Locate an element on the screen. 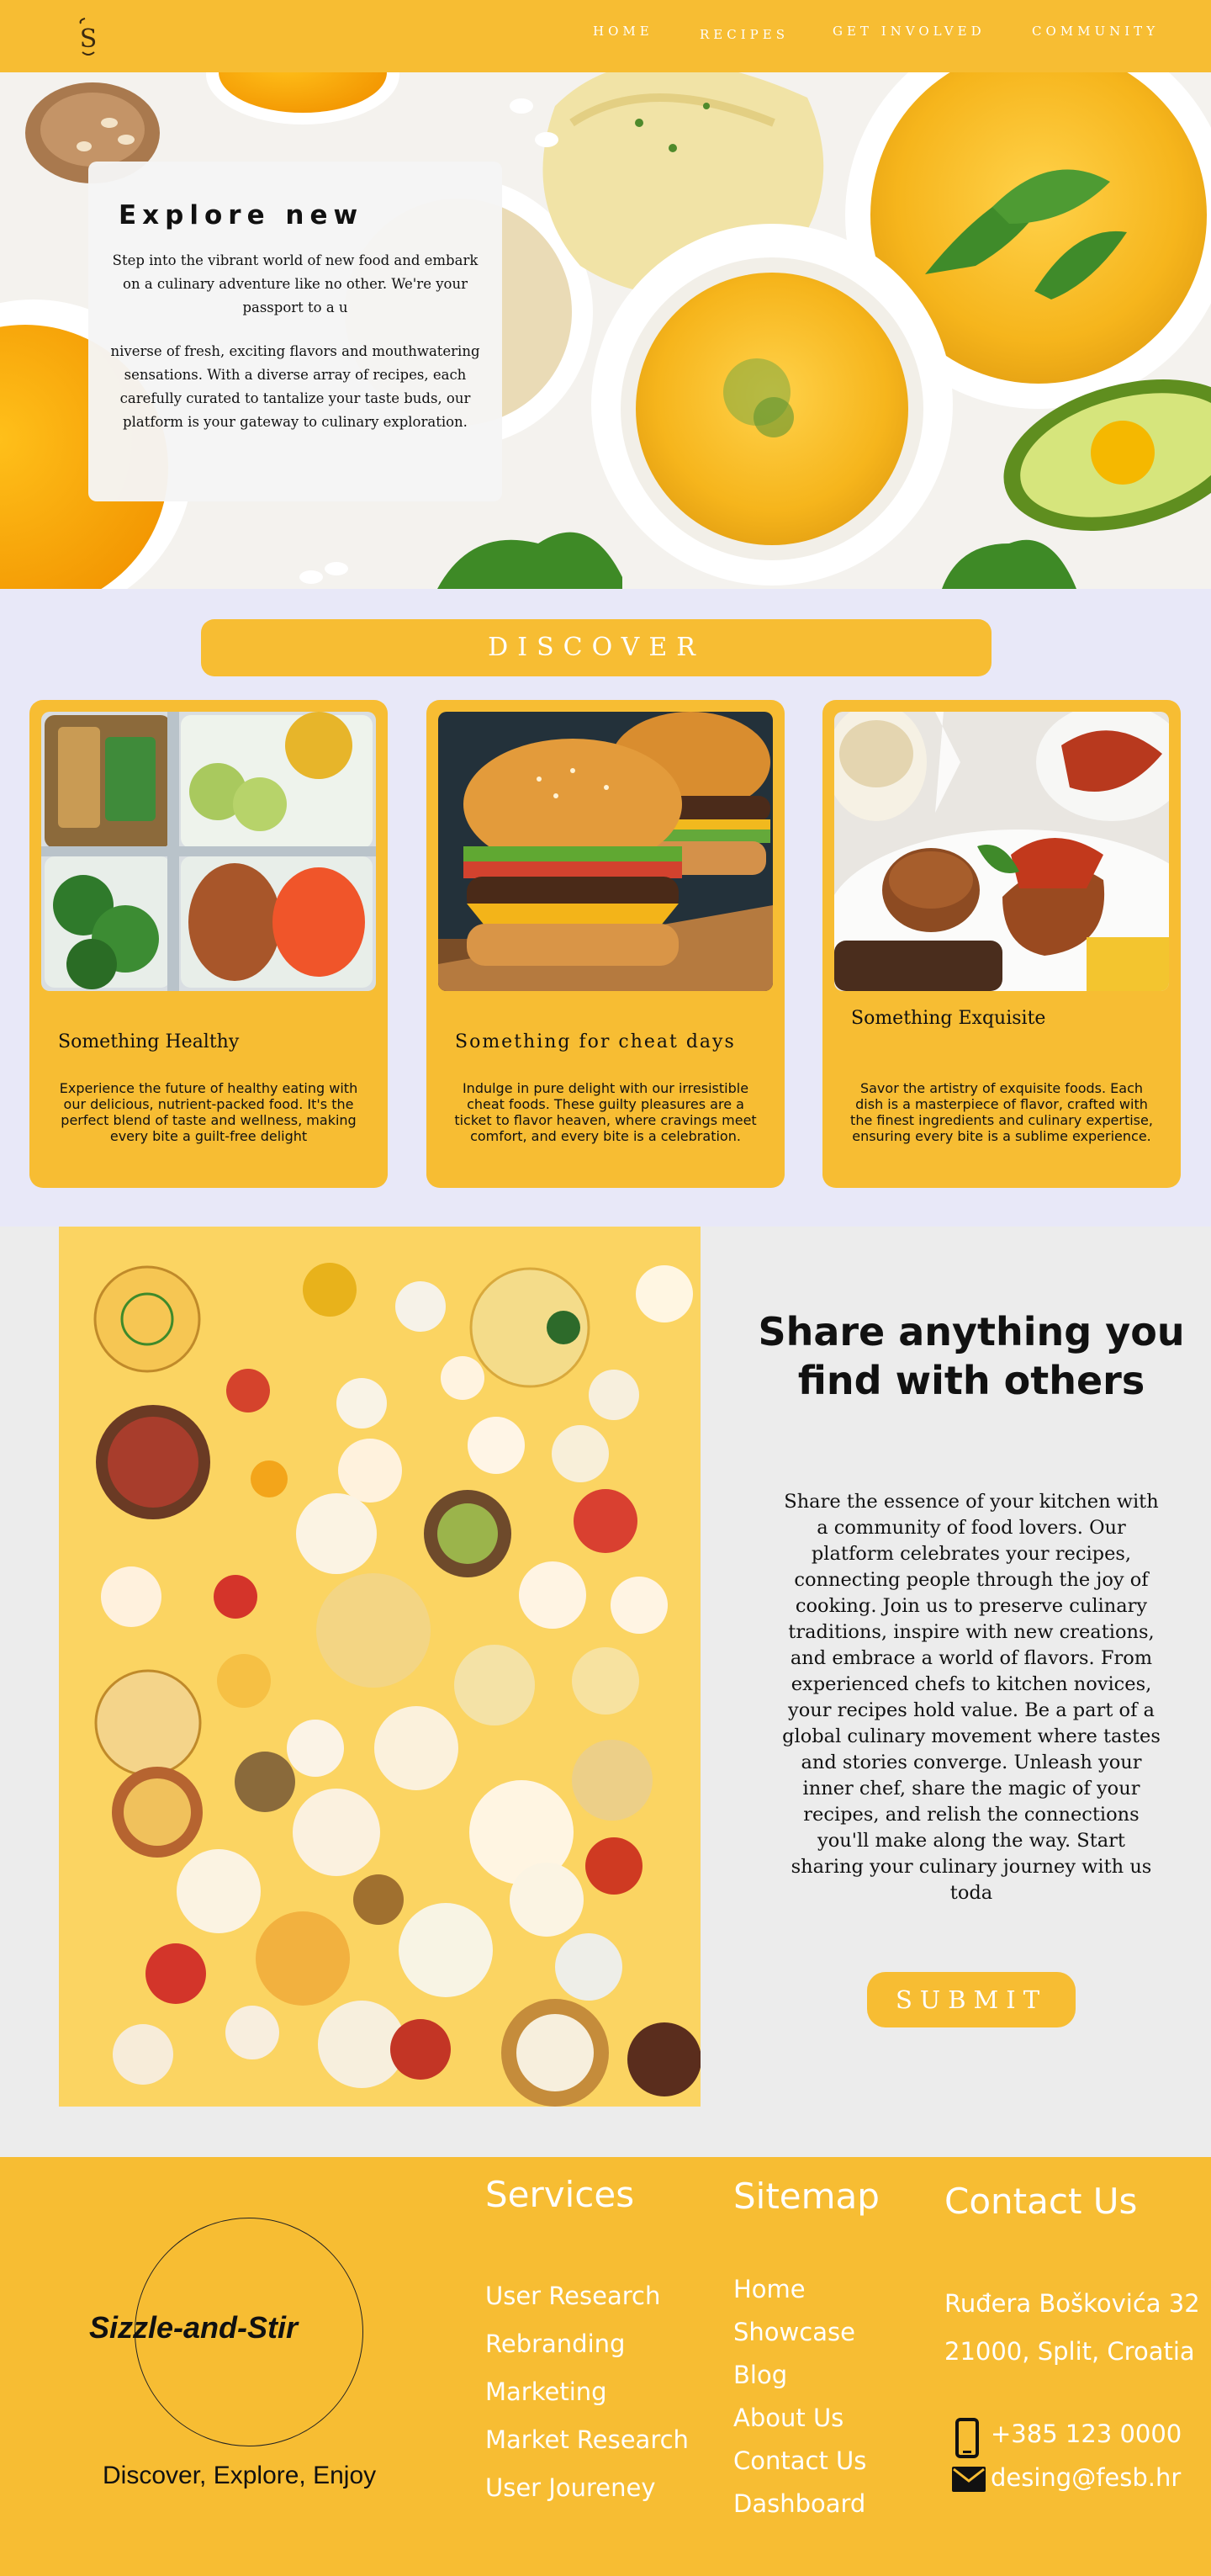 This screenshot has height=2576, width=1211. nav-recipes-link: RECIPES is located at coordinates (744, 34).